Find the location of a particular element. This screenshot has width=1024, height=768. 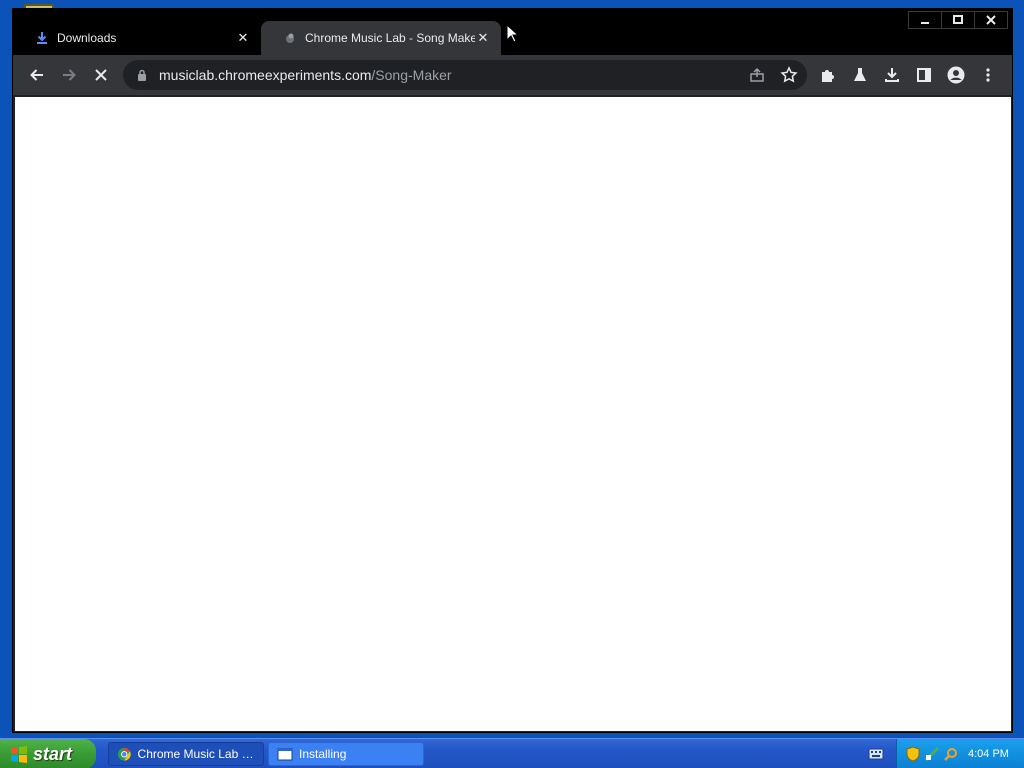

share-icon is located at coordinates (757, 74).